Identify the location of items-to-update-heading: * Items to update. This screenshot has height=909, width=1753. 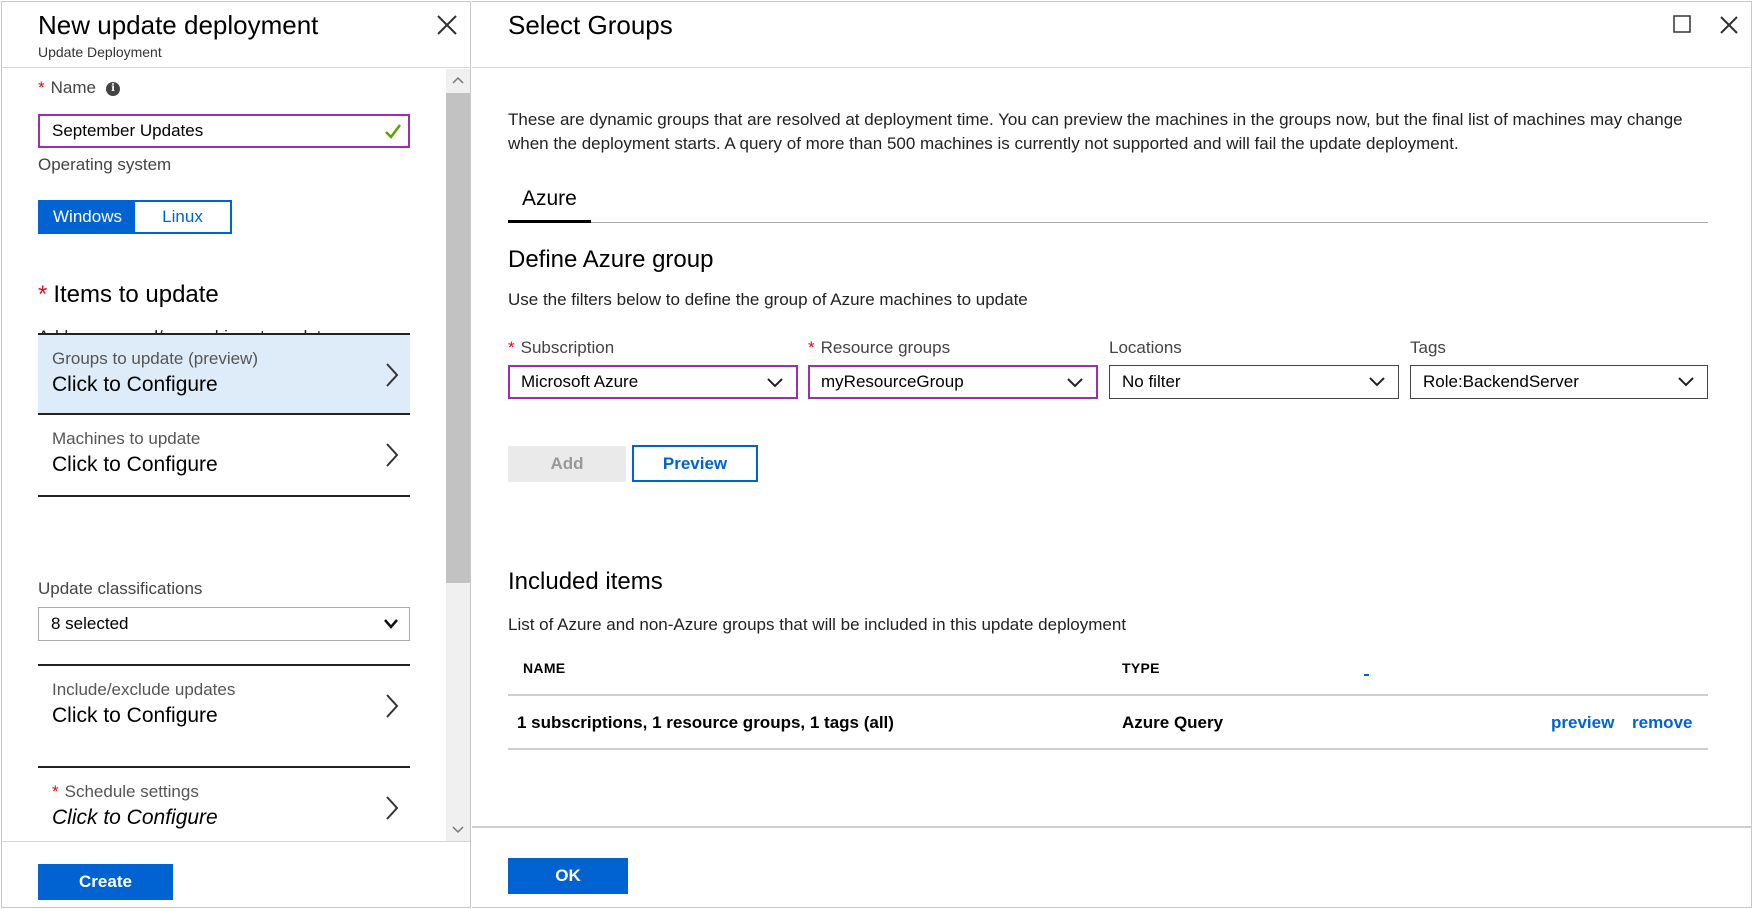
(128, 295).